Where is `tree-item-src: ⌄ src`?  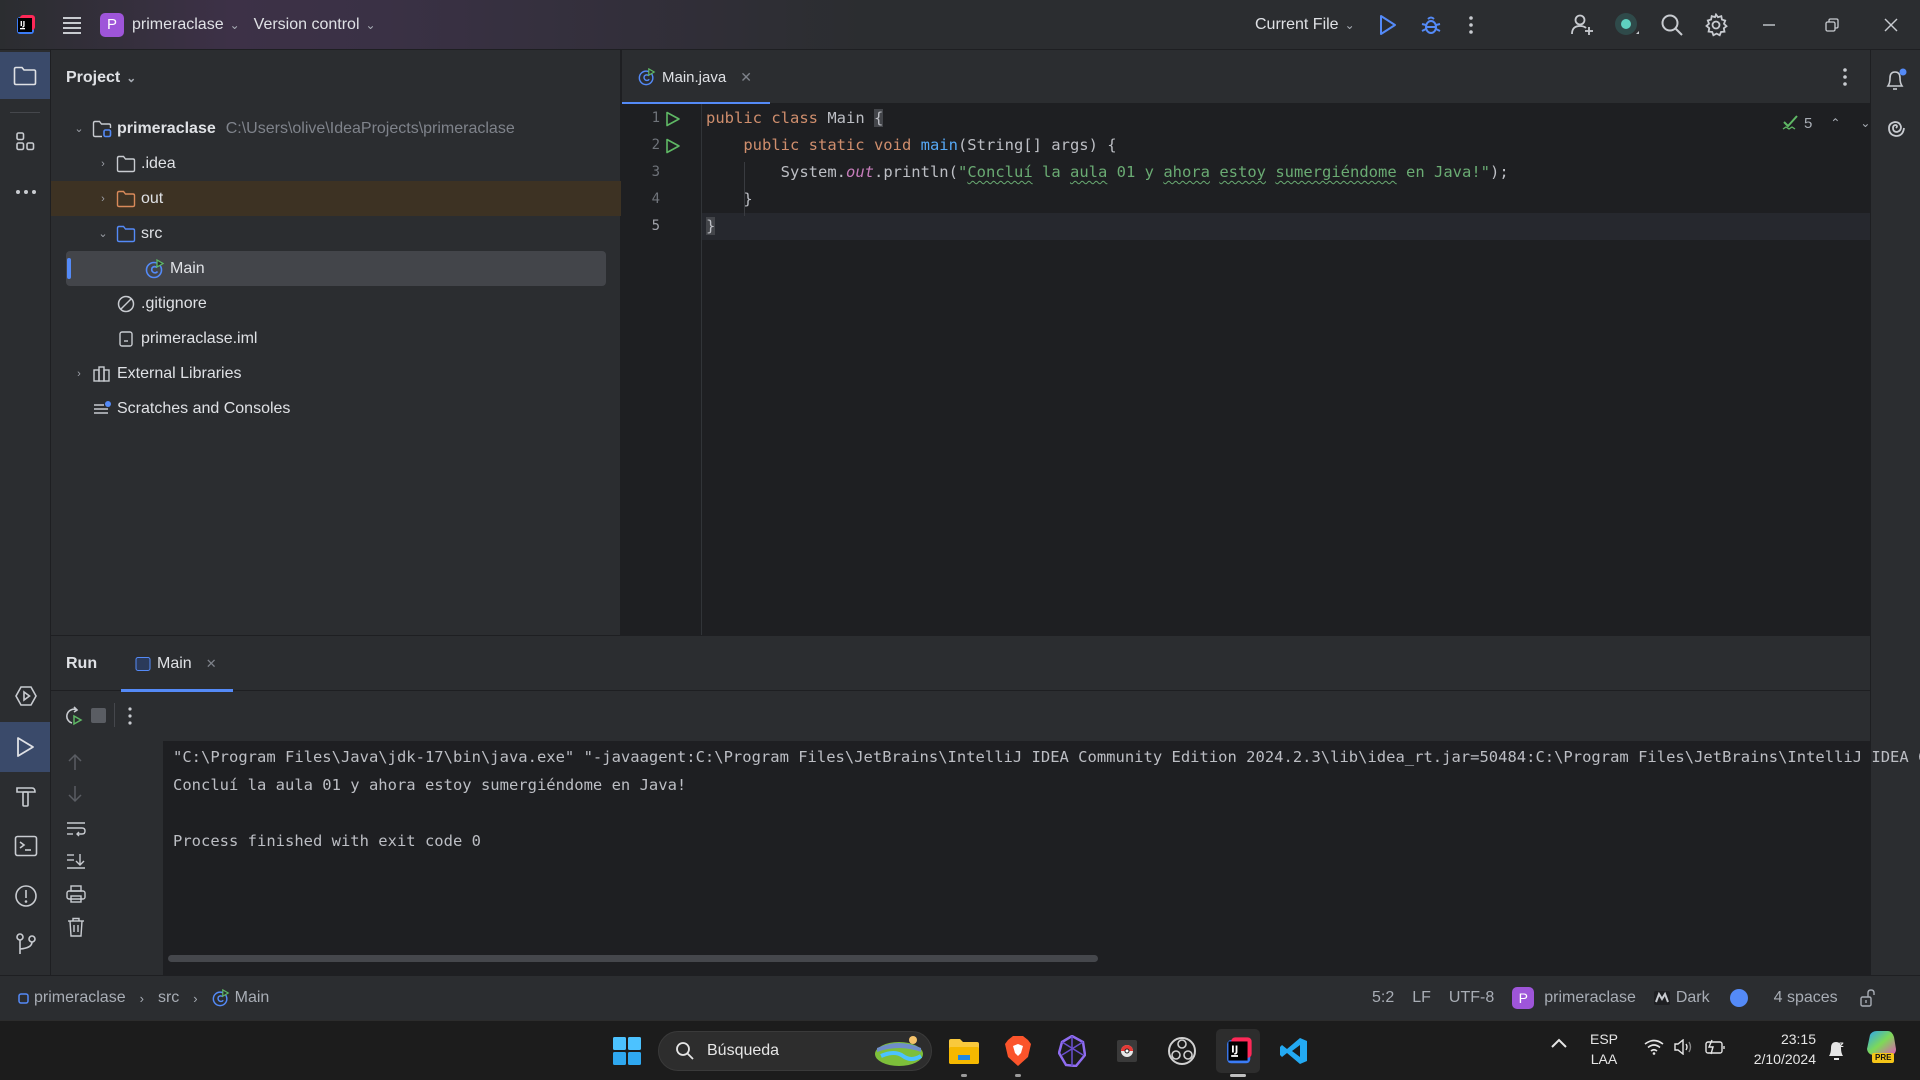 tree-item-src: ⌄ src is located at coordinates (336, 233).